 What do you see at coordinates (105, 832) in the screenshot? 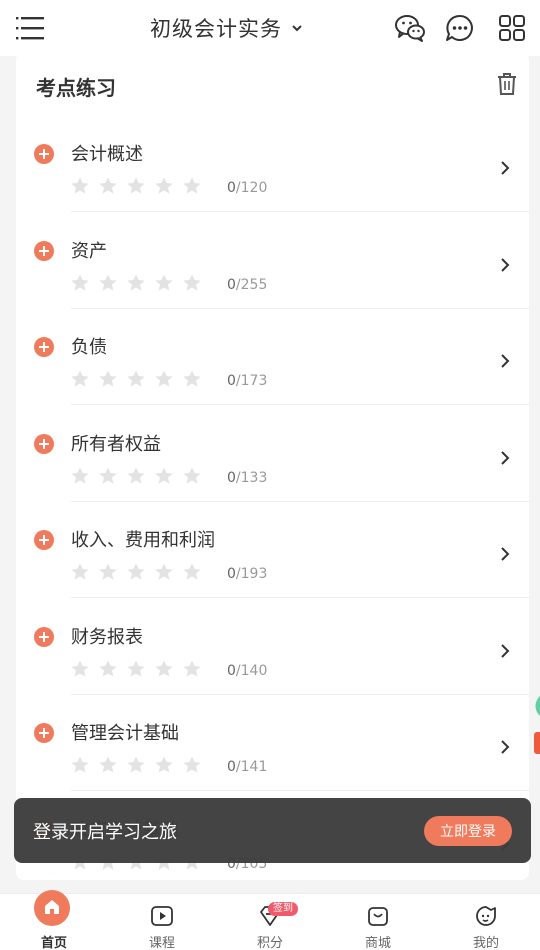
I see `toast-message: 登录开启学习之旅` at bounding box center [105, 832].